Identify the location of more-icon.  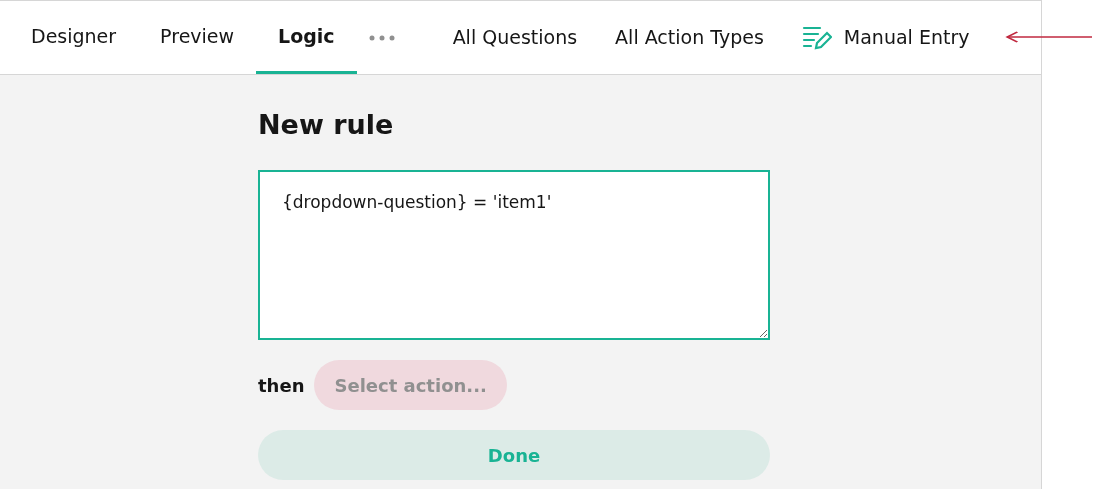
(381, 37).